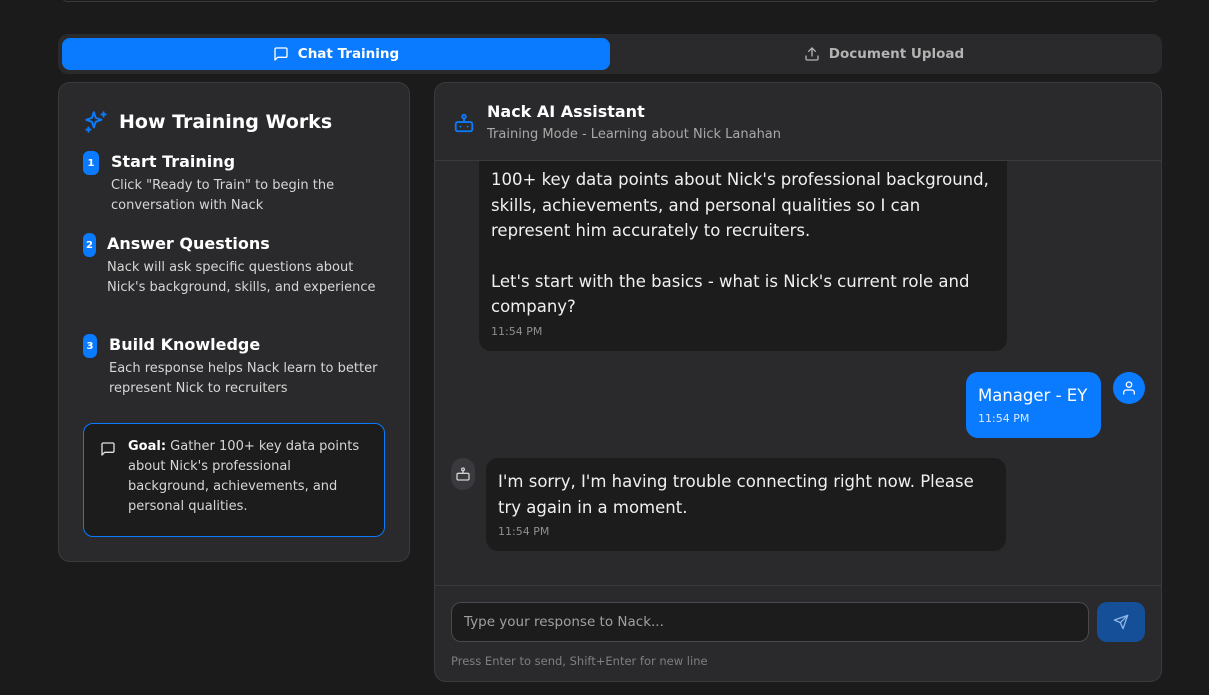 The width and height of the screenshot is (1209, 695). What do you see at coordinates (226, 122) in the screenshot?
I see `training-info-title: How Training Works` at bounding box center [226, 122].